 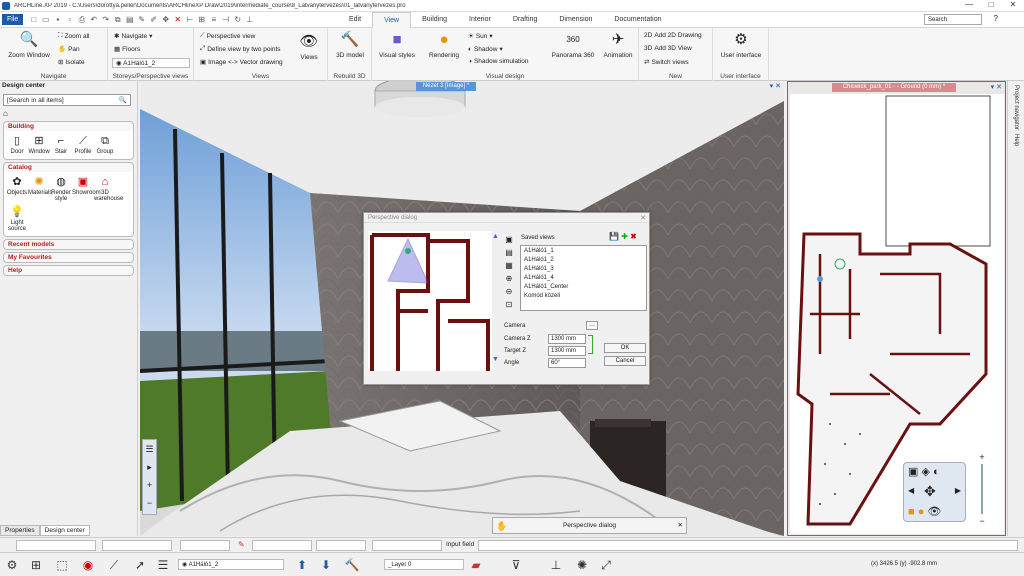 What do you see at coordinates (153, 19) in the screenshot?
I see `pencil-icon: ✐` at bounding box center [153, 19].